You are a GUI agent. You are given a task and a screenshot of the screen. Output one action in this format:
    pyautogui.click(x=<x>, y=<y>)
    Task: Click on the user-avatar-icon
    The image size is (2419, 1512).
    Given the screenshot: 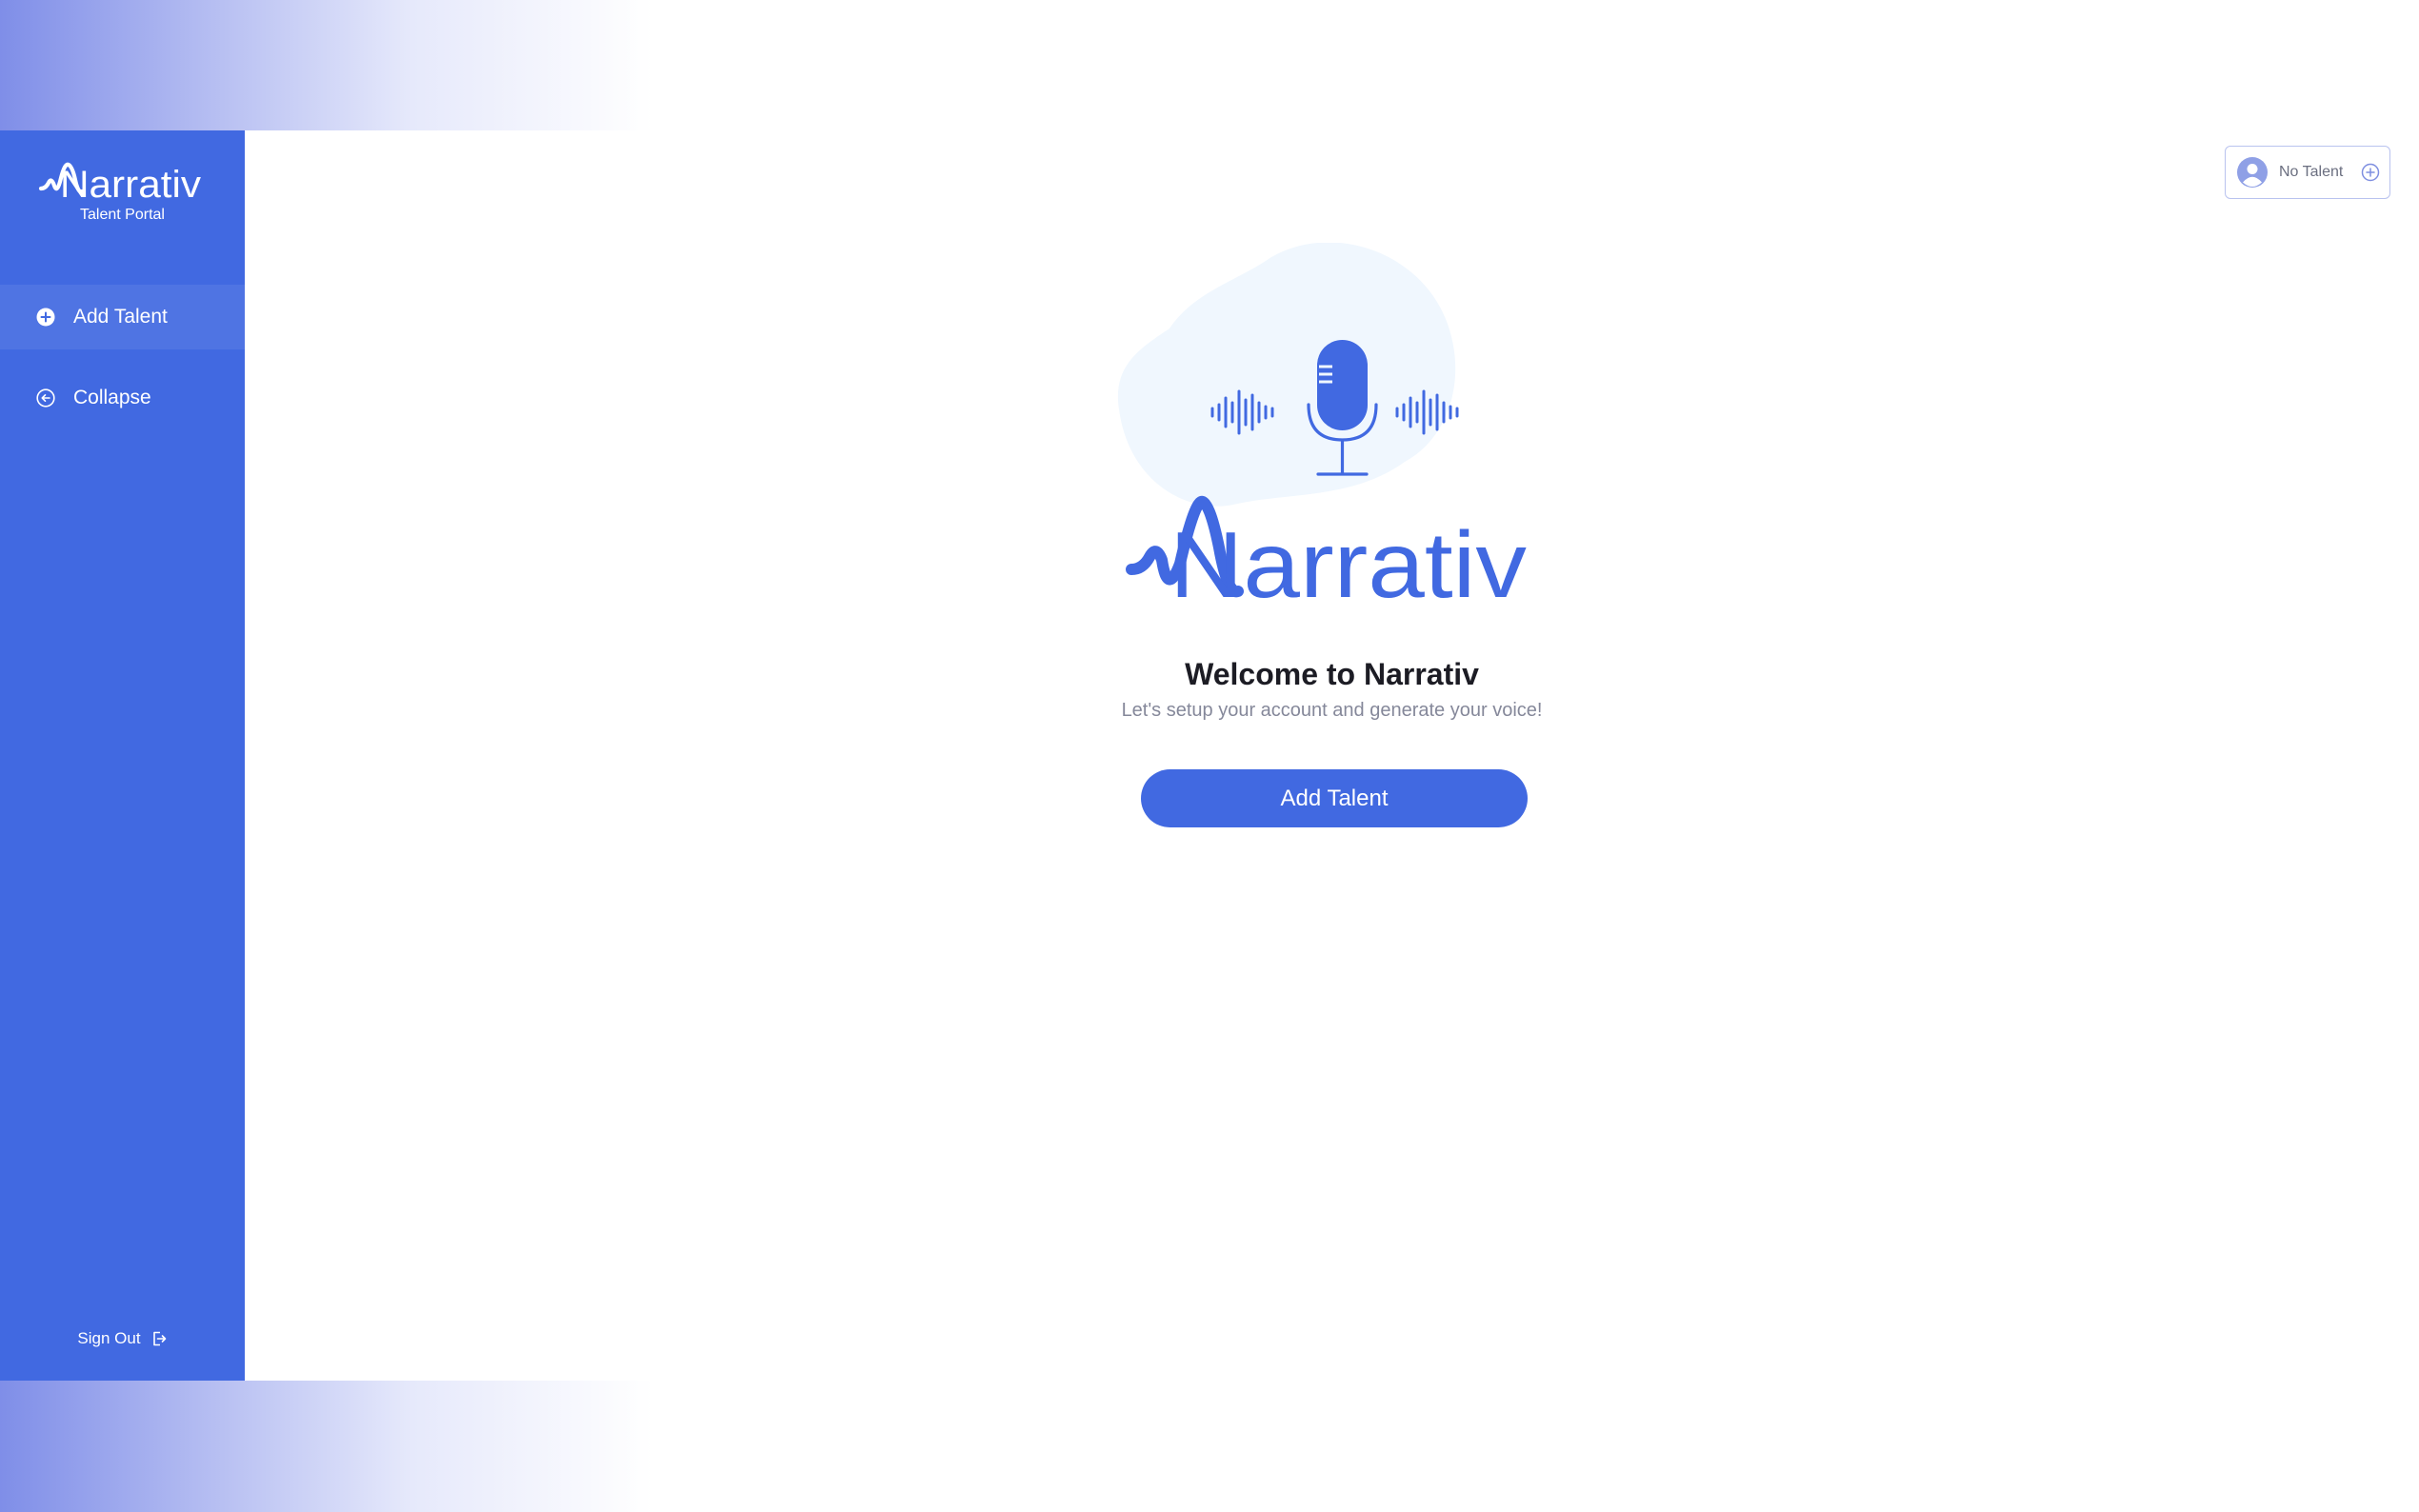 What is the action you would take?
    pyautogui.click(x=2252, y=172)
    